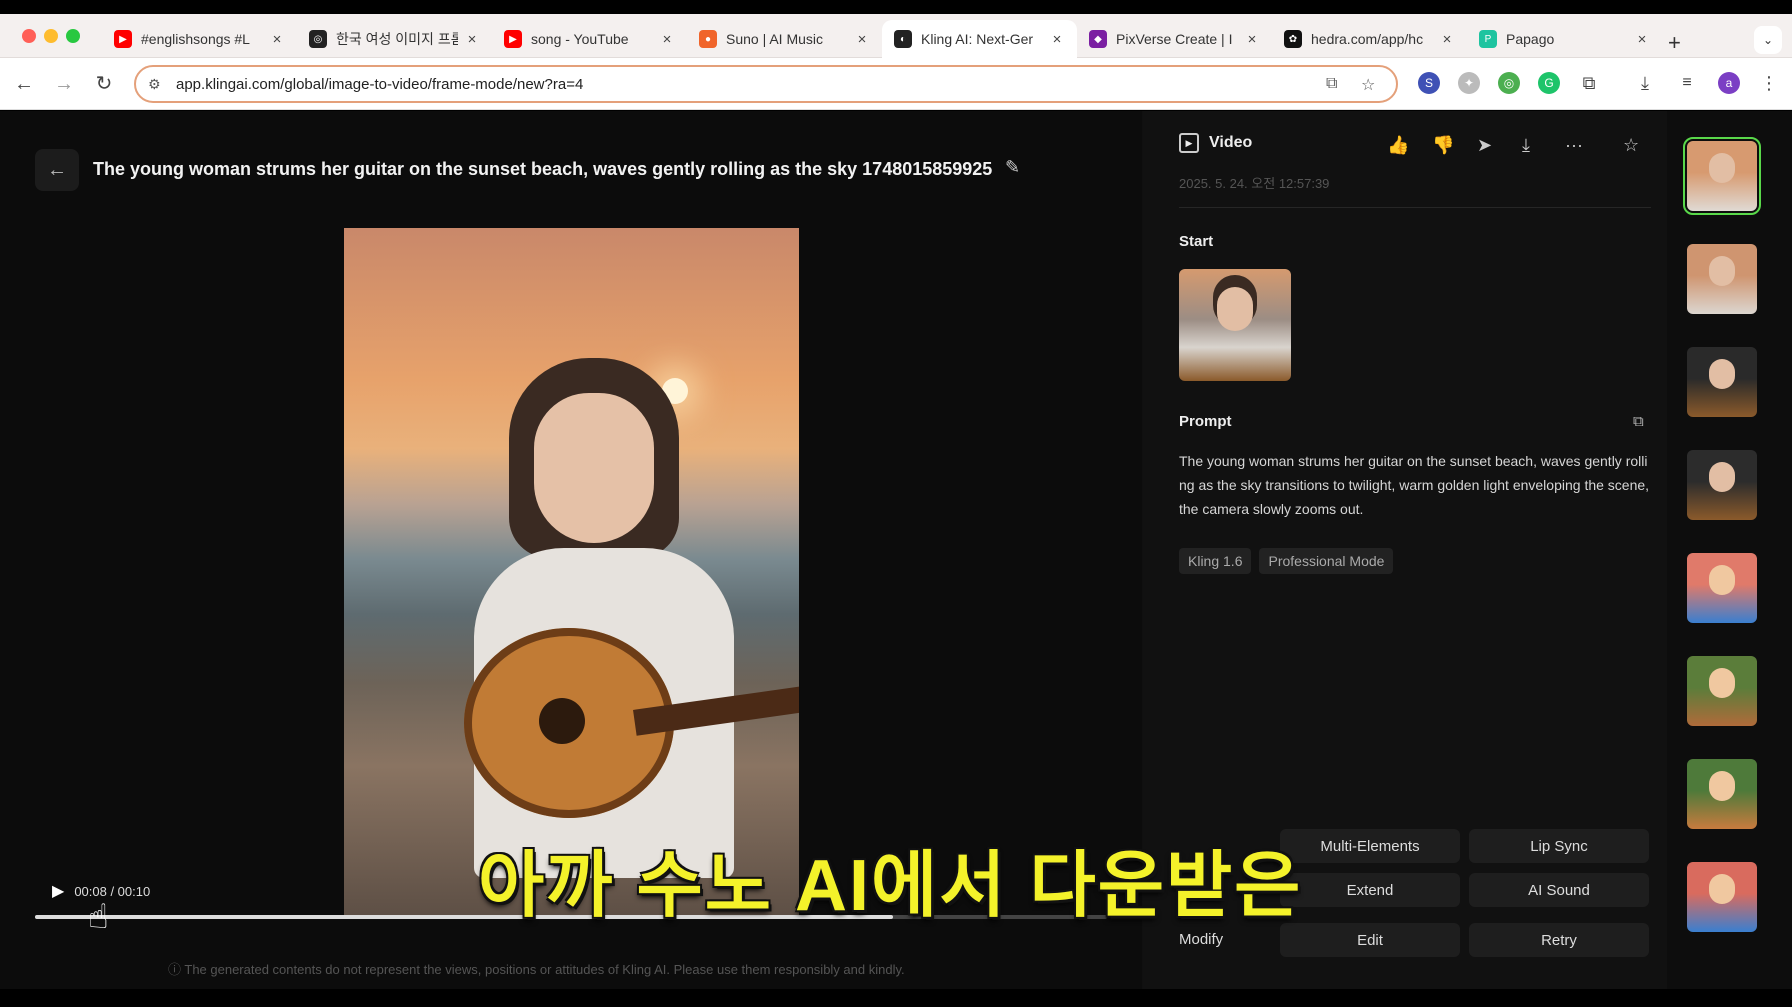 This screenshot has width=1792, height=1007. What do you see at coordinates (1443, 145) in the screenshot?
I see `thumbs-down-icon: 👎` at bounding box center [1443, 145].